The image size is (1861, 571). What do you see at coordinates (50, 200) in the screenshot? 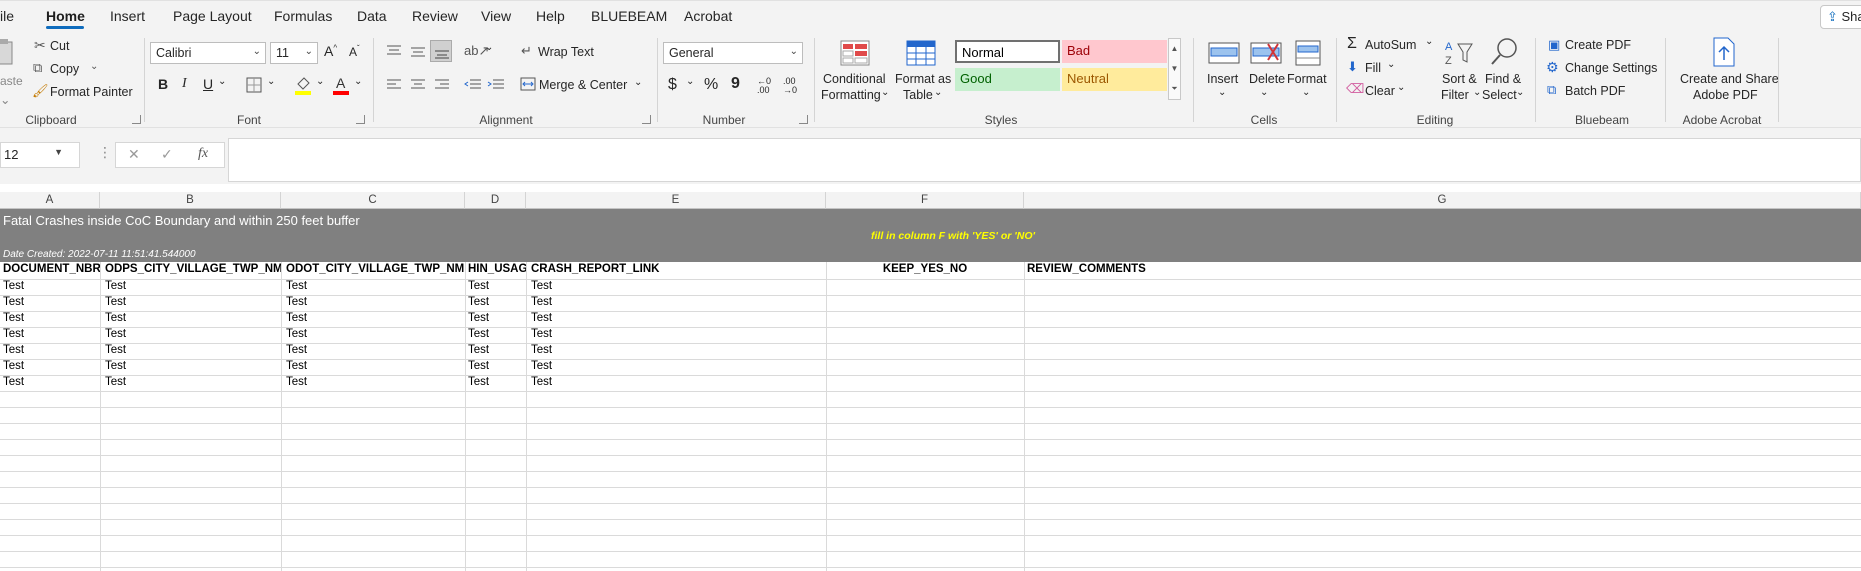
I see `column-header-a: A` at bounding box center [50, 200].